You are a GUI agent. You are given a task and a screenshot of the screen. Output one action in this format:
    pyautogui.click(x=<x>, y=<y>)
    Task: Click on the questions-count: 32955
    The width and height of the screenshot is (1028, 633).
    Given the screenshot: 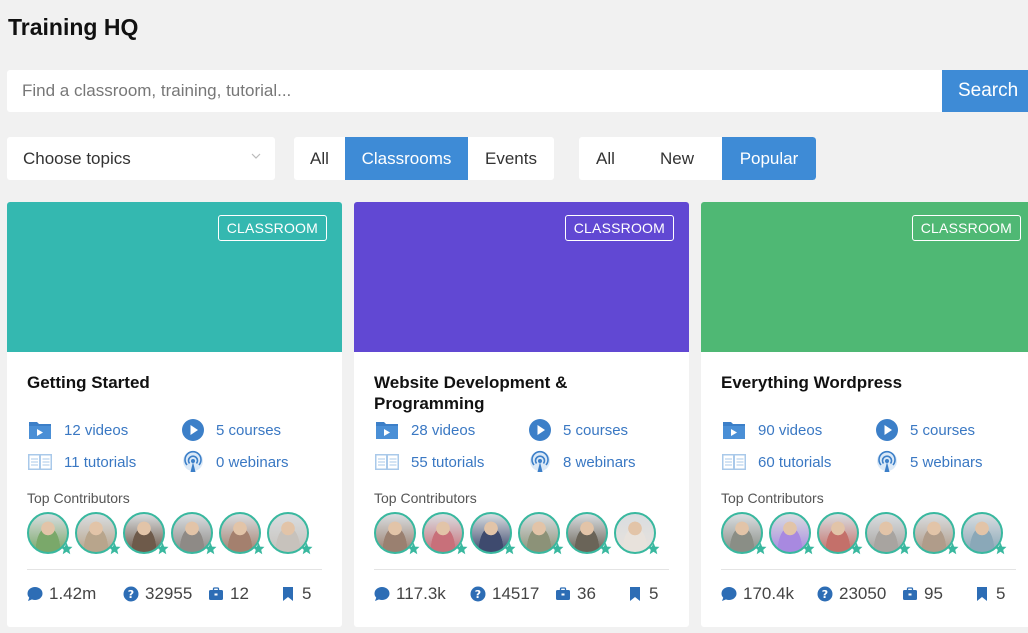 What is the action you would take?
    pyautogui.click(x=169, y=593)
    